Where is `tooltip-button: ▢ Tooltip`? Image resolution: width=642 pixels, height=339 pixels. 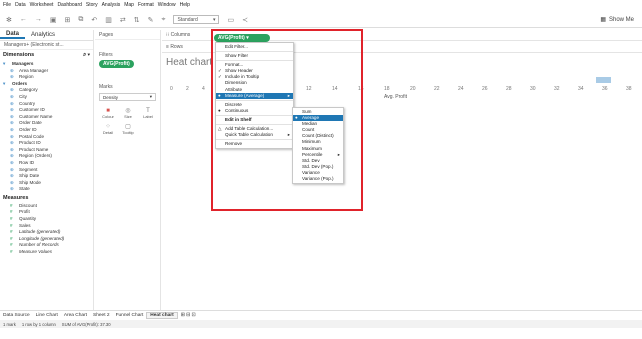
tooltip-button: ▢ Tooltip is located at coordinates (128, 128).